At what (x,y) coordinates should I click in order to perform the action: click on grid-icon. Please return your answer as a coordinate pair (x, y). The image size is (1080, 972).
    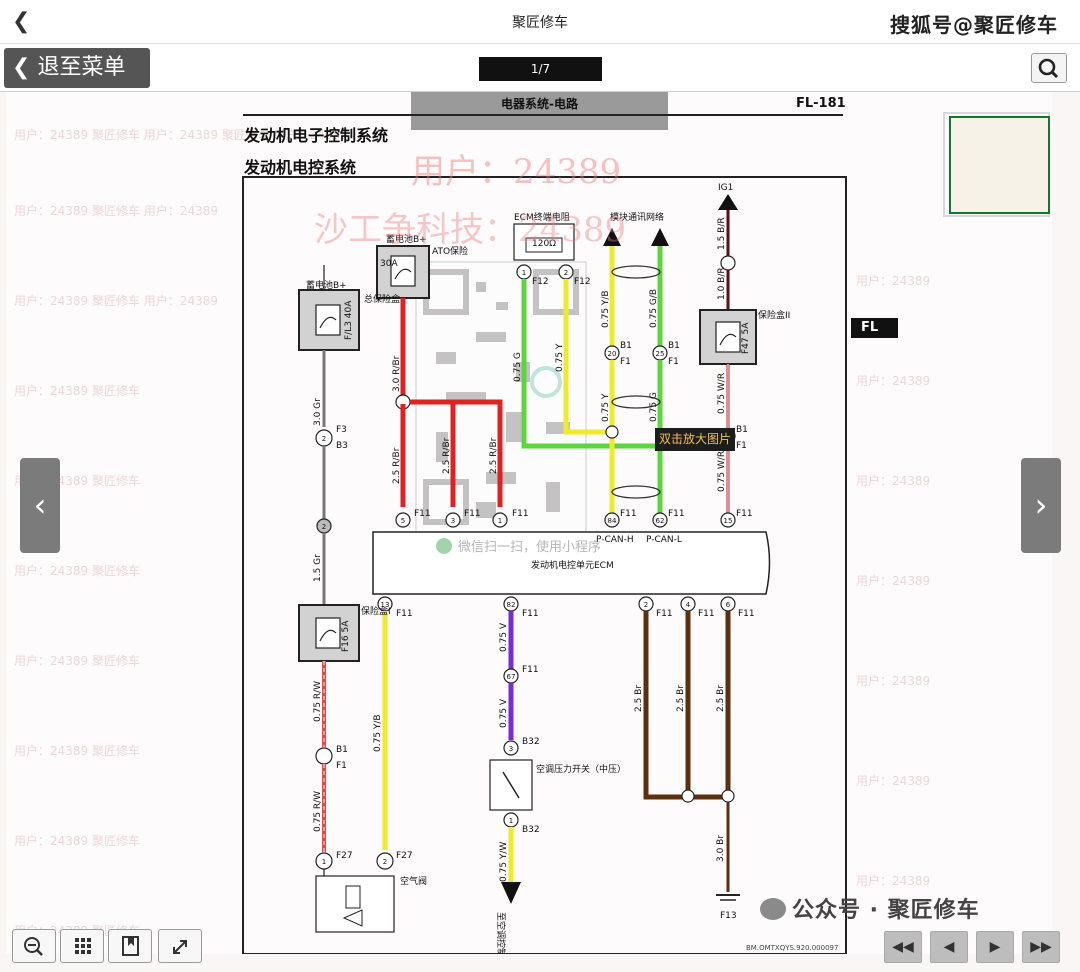
    Looking at the image, I should click on (83, 946).